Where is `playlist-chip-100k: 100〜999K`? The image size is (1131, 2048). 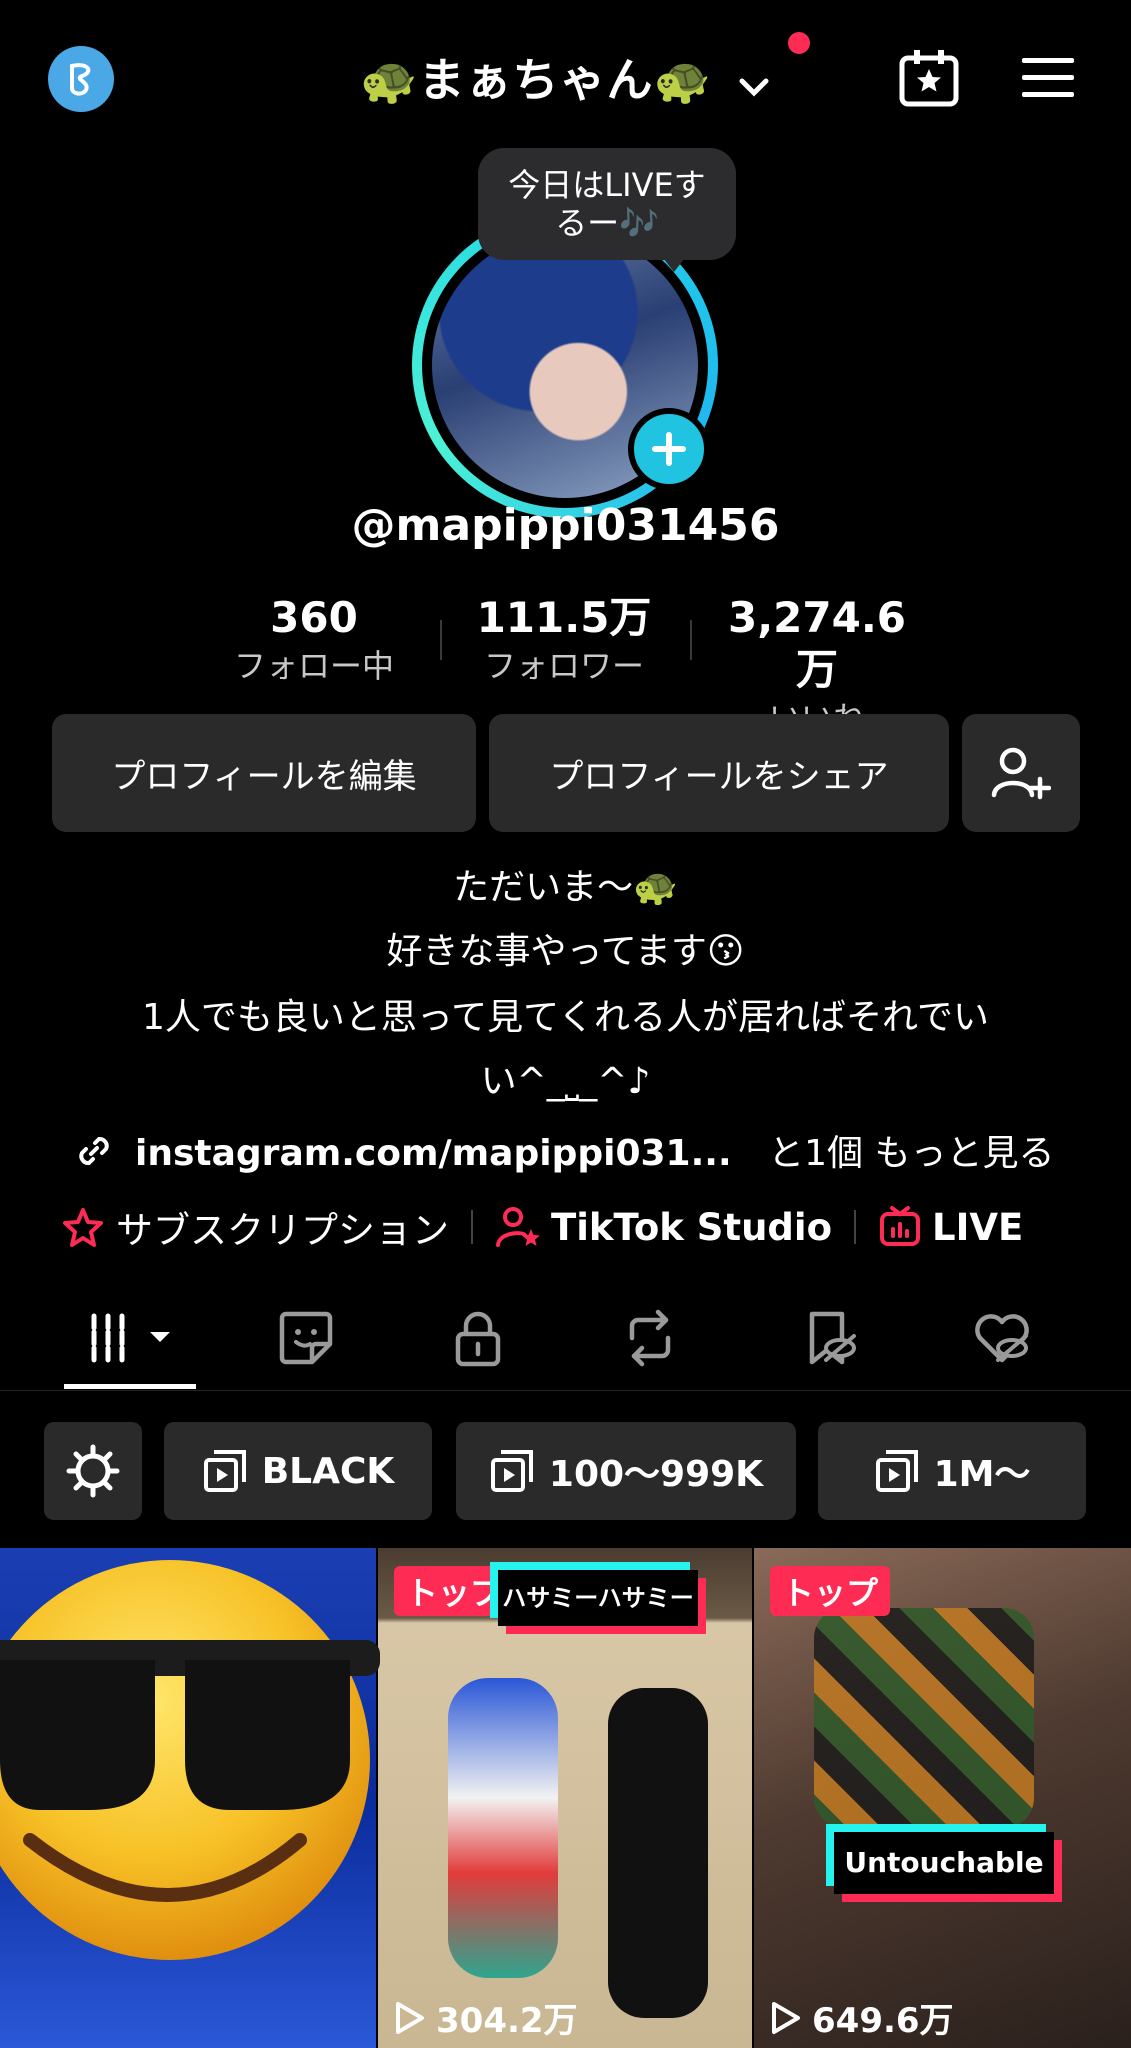
playlist-chip-100k: 100〜999K is located at coordinates (626, 1471).